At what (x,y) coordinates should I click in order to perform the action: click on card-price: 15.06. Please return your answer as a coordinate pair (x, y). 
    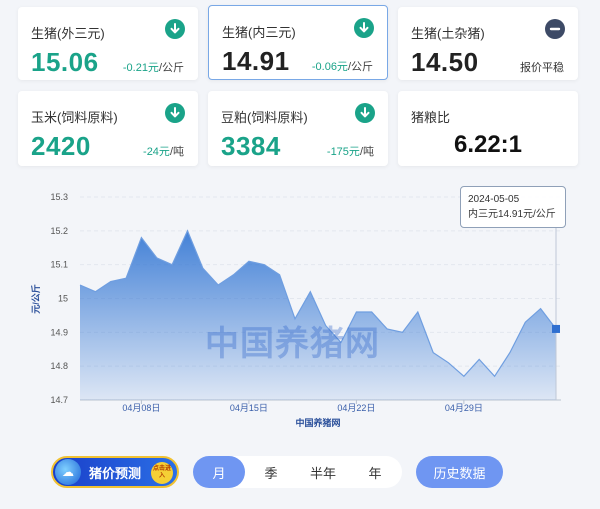
    Looking at the image, I should click on (65, 62).